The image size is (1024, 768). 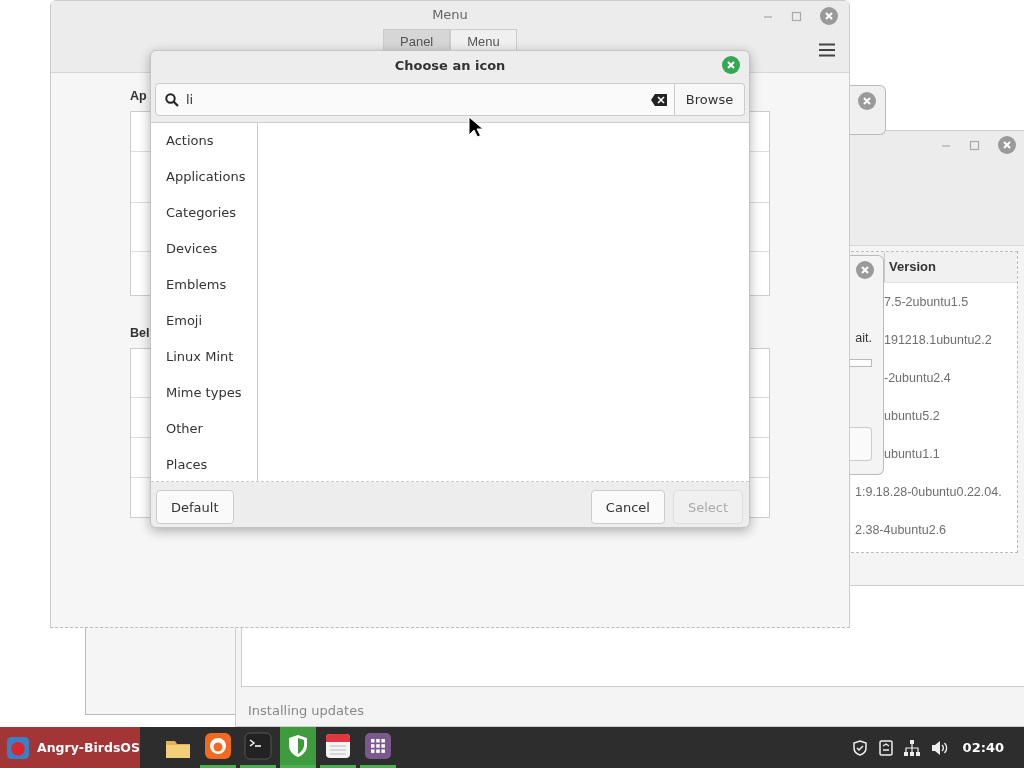 I want to click on document-icon, so click(x=885, y=747).